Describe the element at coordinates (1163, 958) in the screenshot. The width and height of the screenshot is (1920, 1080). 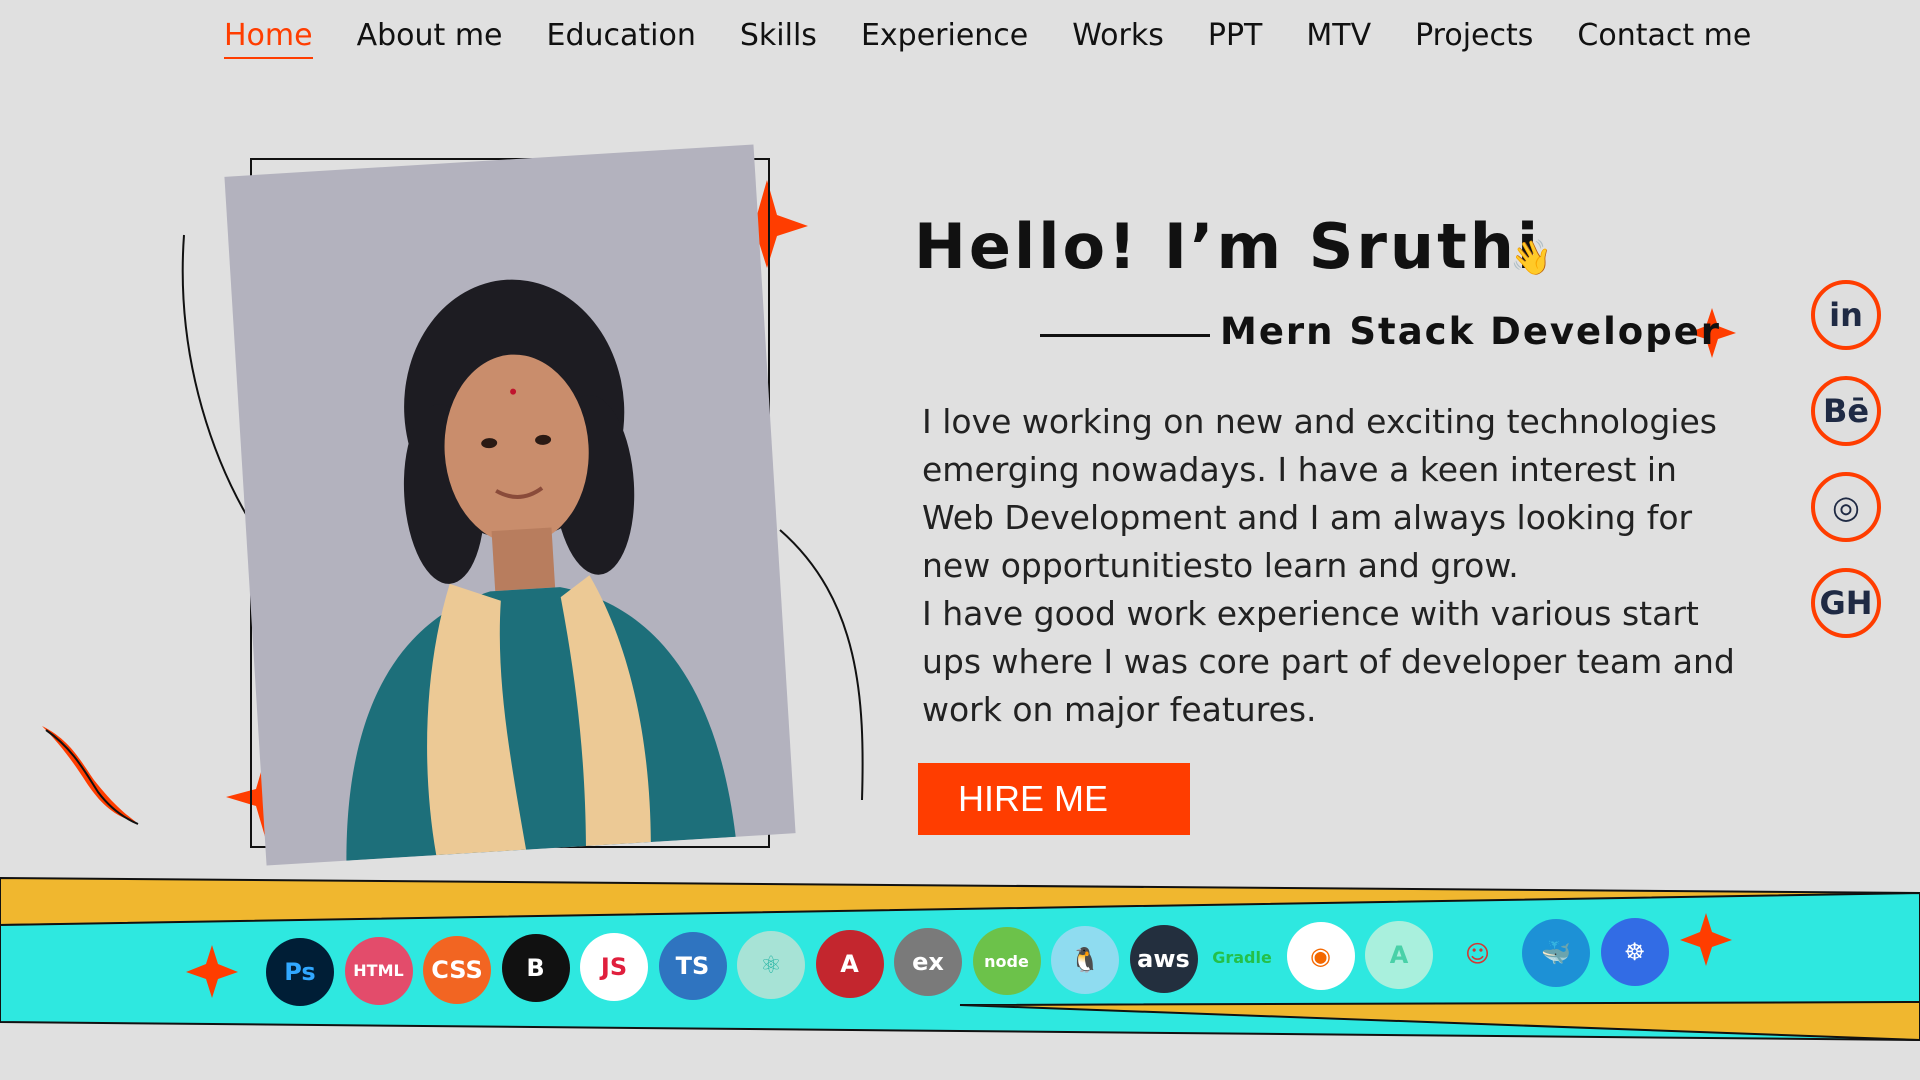
I see `aws-icon: aws` at that location.